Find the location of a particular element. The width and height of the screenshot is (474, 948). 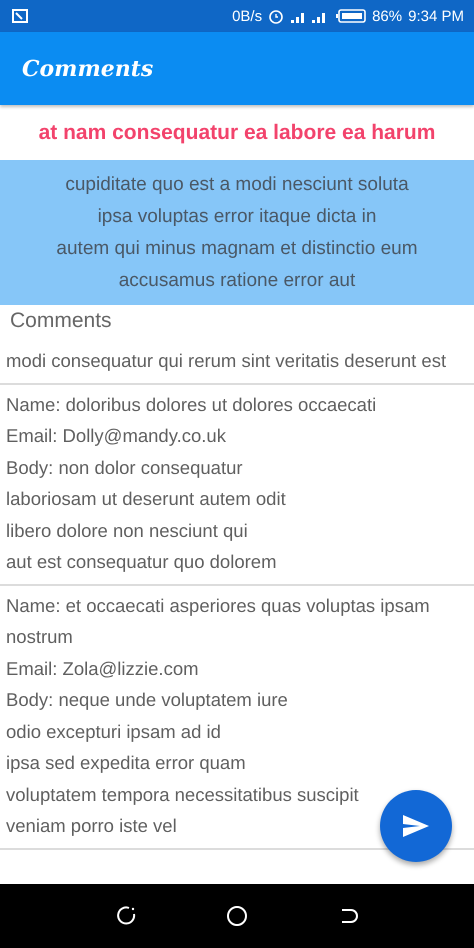

comment-line: Body: neque unde voluptatem iure is located at coordinates (147, 700).